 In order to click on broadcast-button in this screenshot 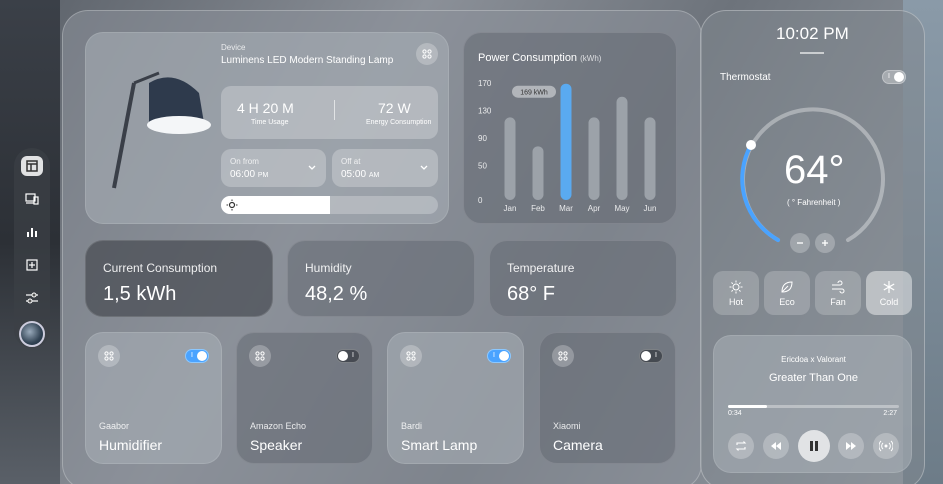, I will do `click(886, 446)`.